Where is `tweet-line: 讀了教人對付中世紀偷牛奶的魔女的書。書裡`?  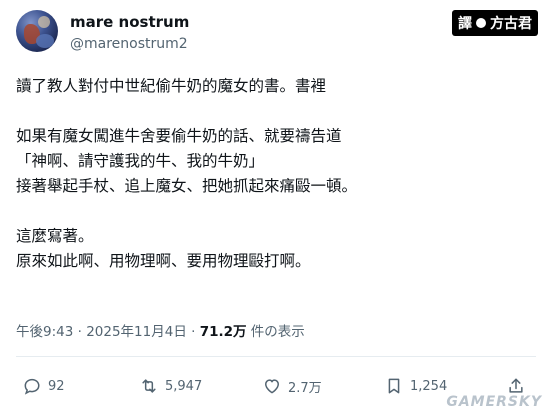 tweet-line: 讀了教人對付中世紀偷牛奶的魔女的書。書裡 is located at coordinates (171, 86).